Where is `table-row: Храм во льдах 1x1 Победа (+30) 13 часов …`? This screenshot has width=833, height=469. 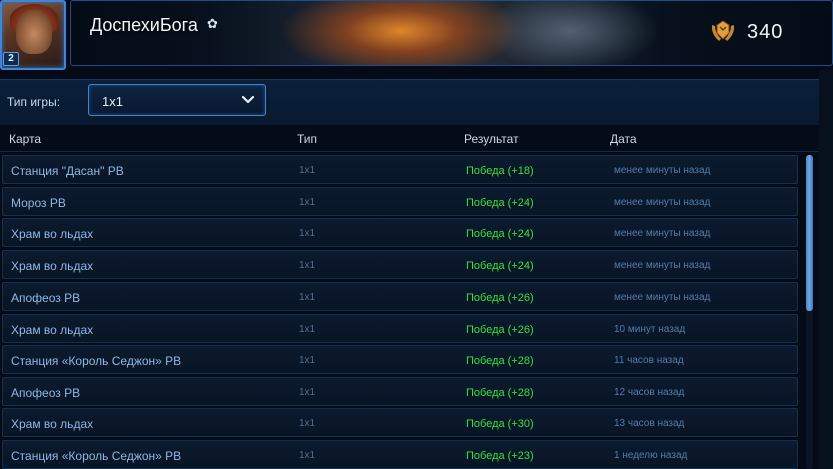
table-row: Храм во льдах 1x1 Победа (+30) 13 часов … is located at coordinates (400, 422).